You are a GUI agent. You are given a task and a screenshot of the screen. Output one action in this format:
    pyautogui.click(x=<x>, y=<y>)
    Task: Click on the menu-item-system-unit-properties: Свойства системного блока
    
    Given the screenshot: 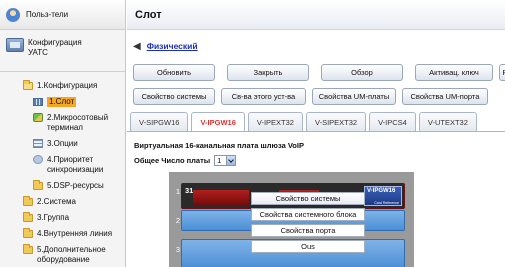 What is the action you would take?
    pyautogui.click(x=308, y=214)
    